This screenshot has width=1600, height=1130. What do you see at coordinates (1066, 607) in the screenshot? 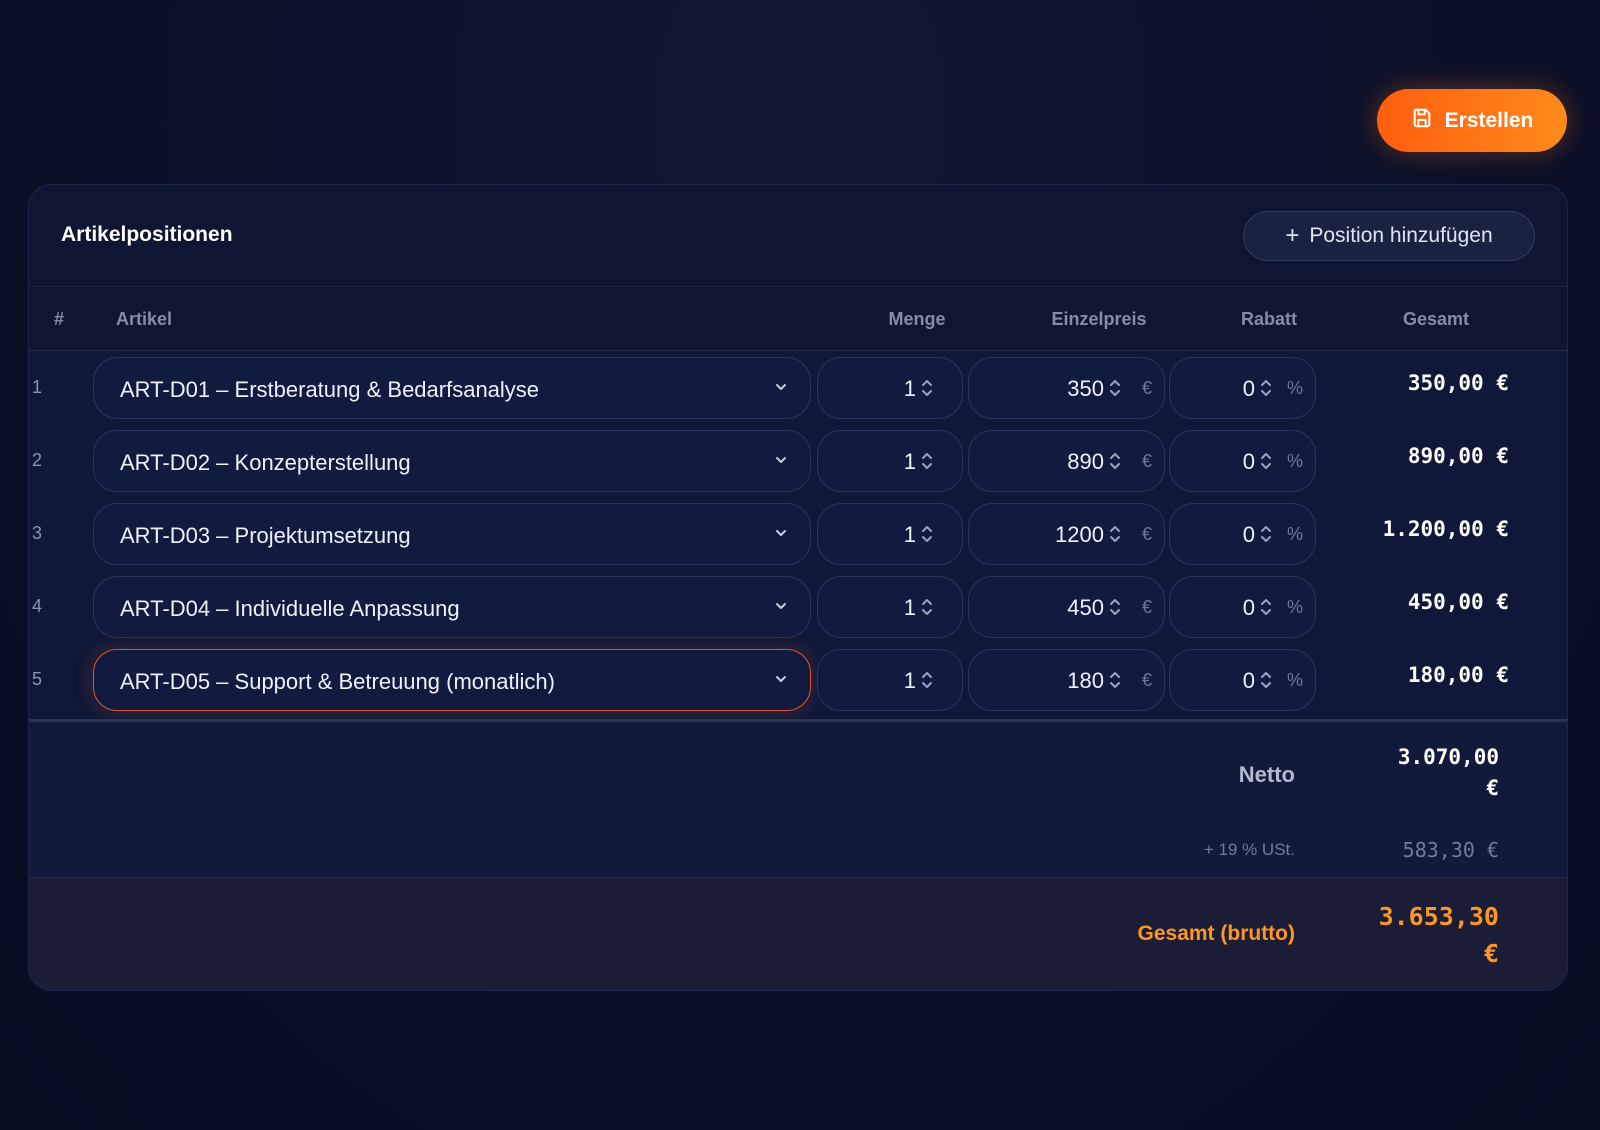
I see `unit-price-input: 450 €` at bounding box center [1066, 607].